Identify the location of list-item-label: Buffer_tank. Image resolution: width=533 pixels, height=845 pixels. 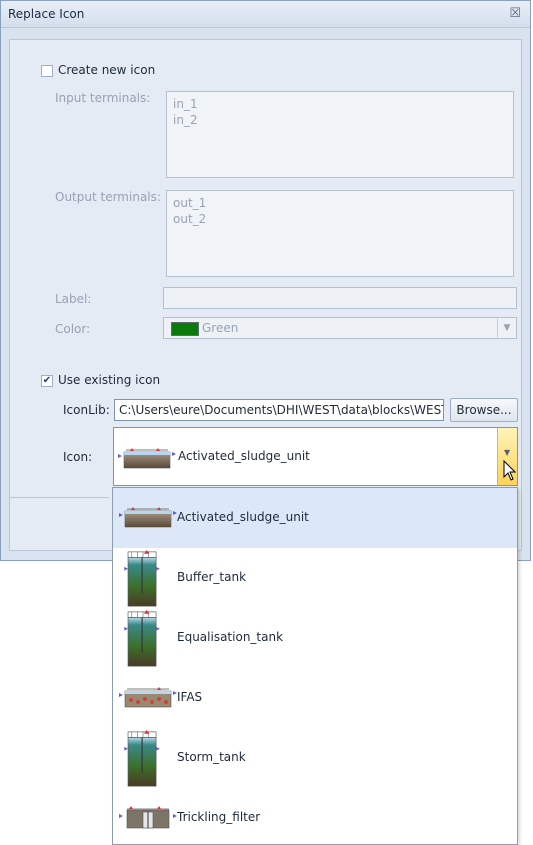
(212, 577).